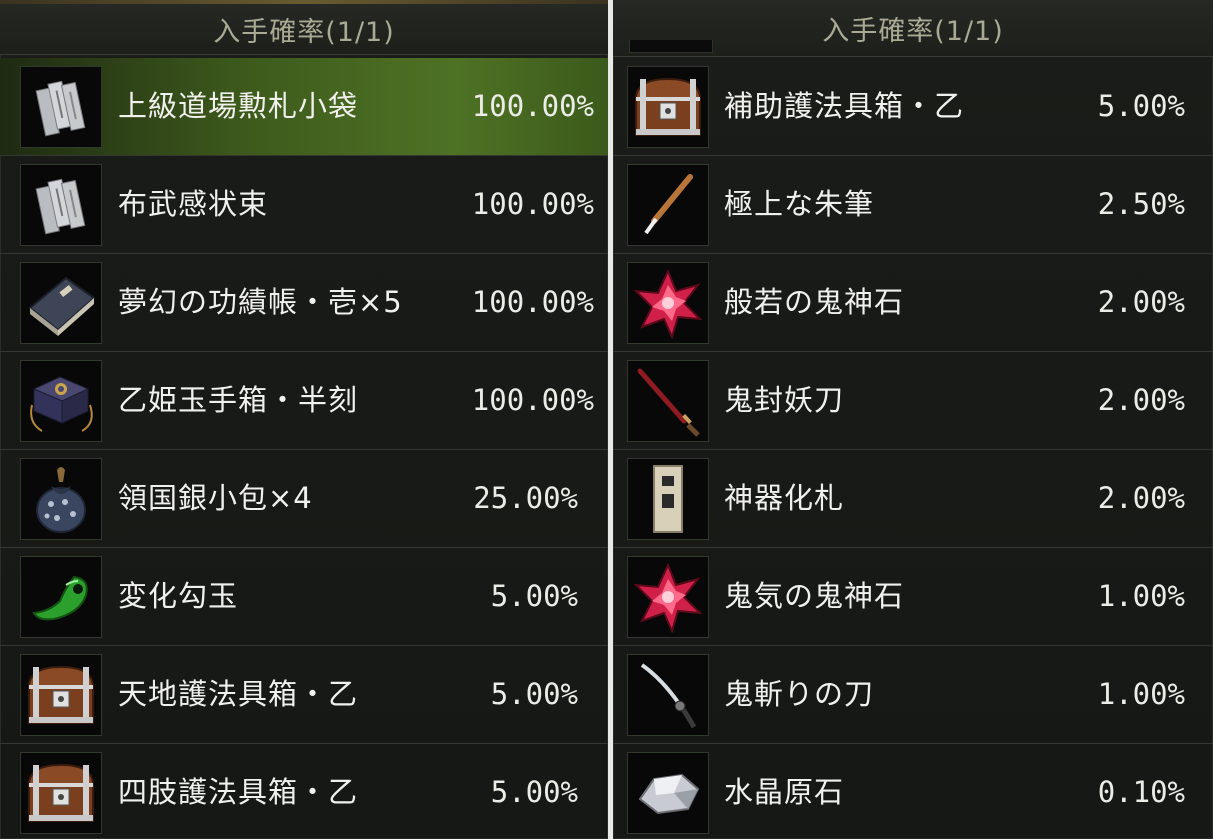 The height and width of the screenshot is (839, 1213). What do you see at coordinates (1141, 204) in the screenshot?
I see `item-rate: 2.50%` at bounding box center [1141, 204].